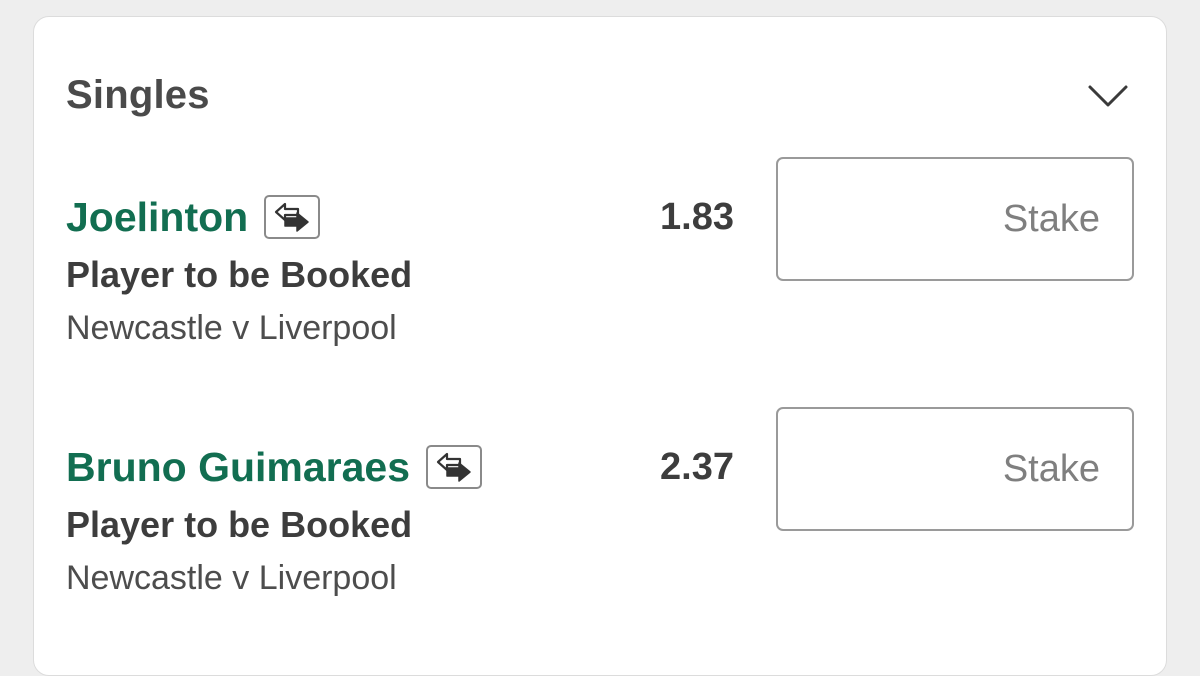 This screenshot has width=1200, height=676. I want to click on bet-selection-row: Joelinton, so click(193, 217).